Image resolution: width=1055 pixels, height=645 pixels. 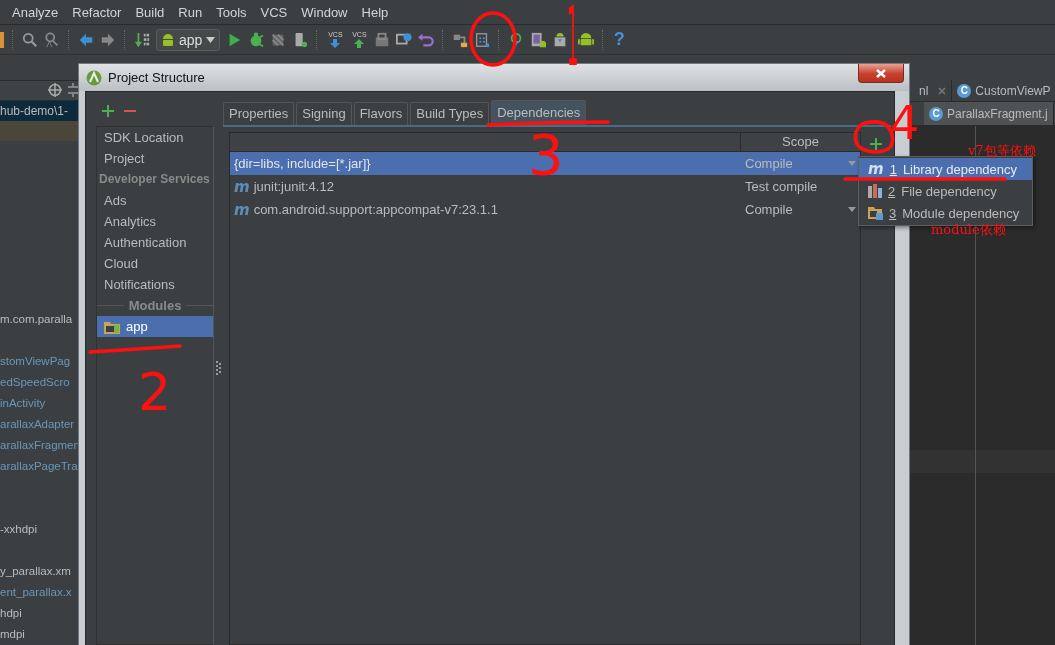 What do you see at coordinates (278, 39) in the screenshot?
I see `coverage-icon` at bounding box center [278, 39].